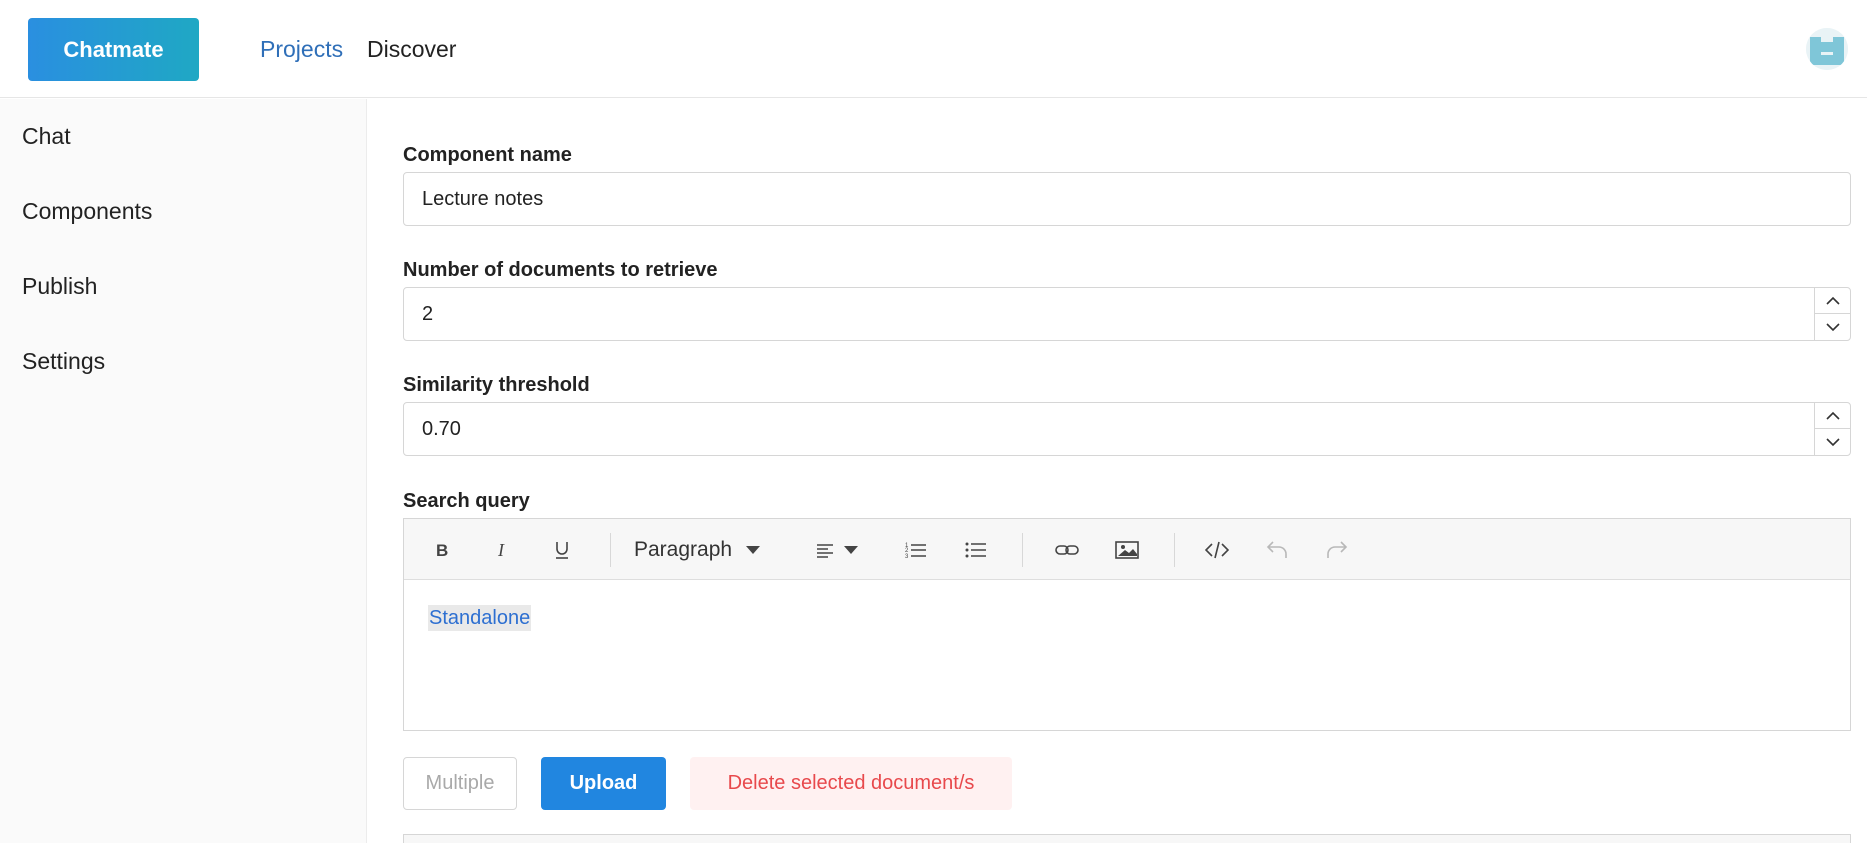  I want to click on component-name-label: Component name, so click(487, 155).